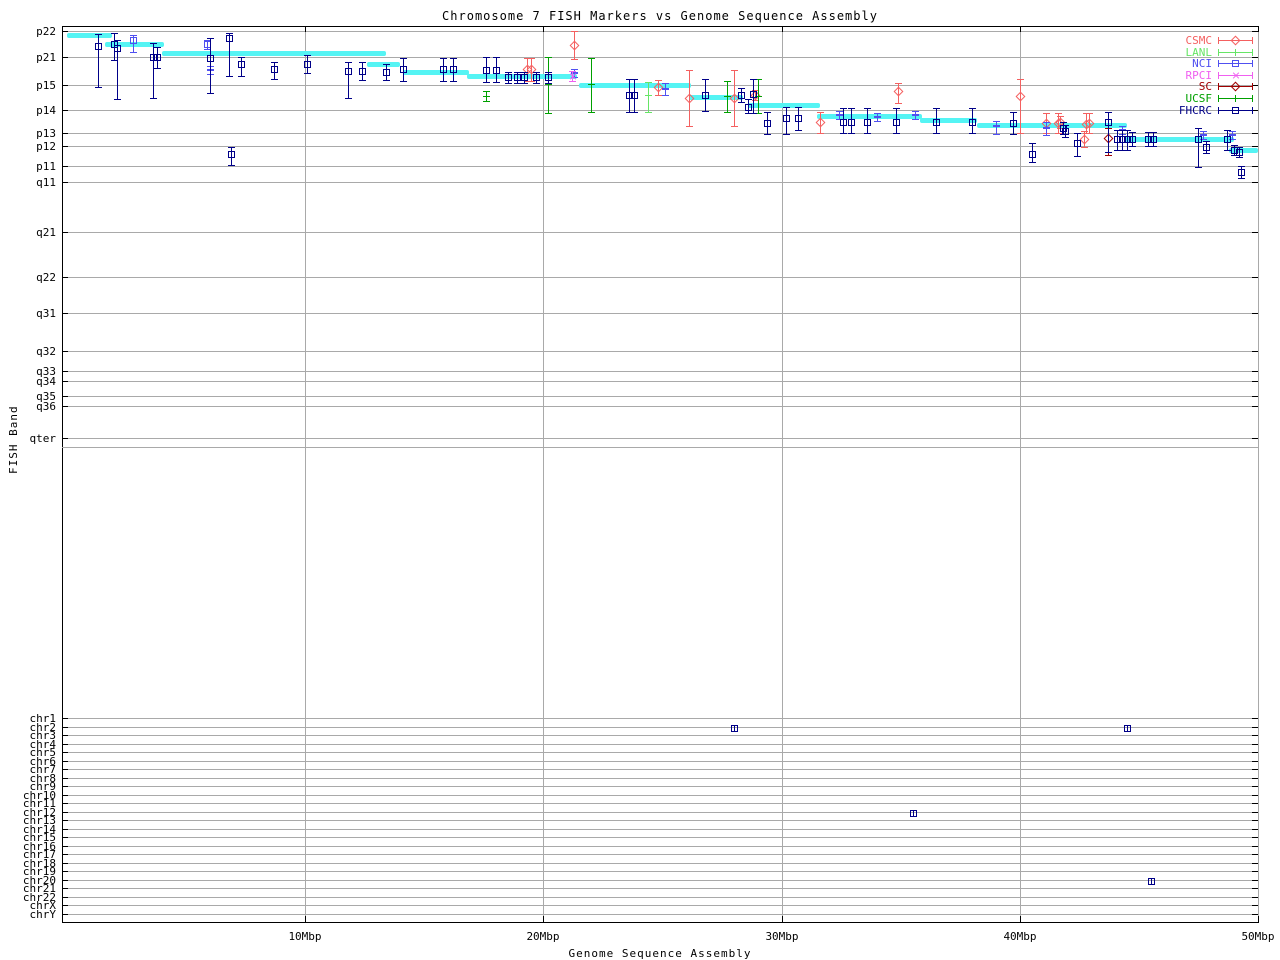  Describe the element at coordinates (782, 936) in the screenshot. I see `x-tick-label: 30Mbp` at that location.